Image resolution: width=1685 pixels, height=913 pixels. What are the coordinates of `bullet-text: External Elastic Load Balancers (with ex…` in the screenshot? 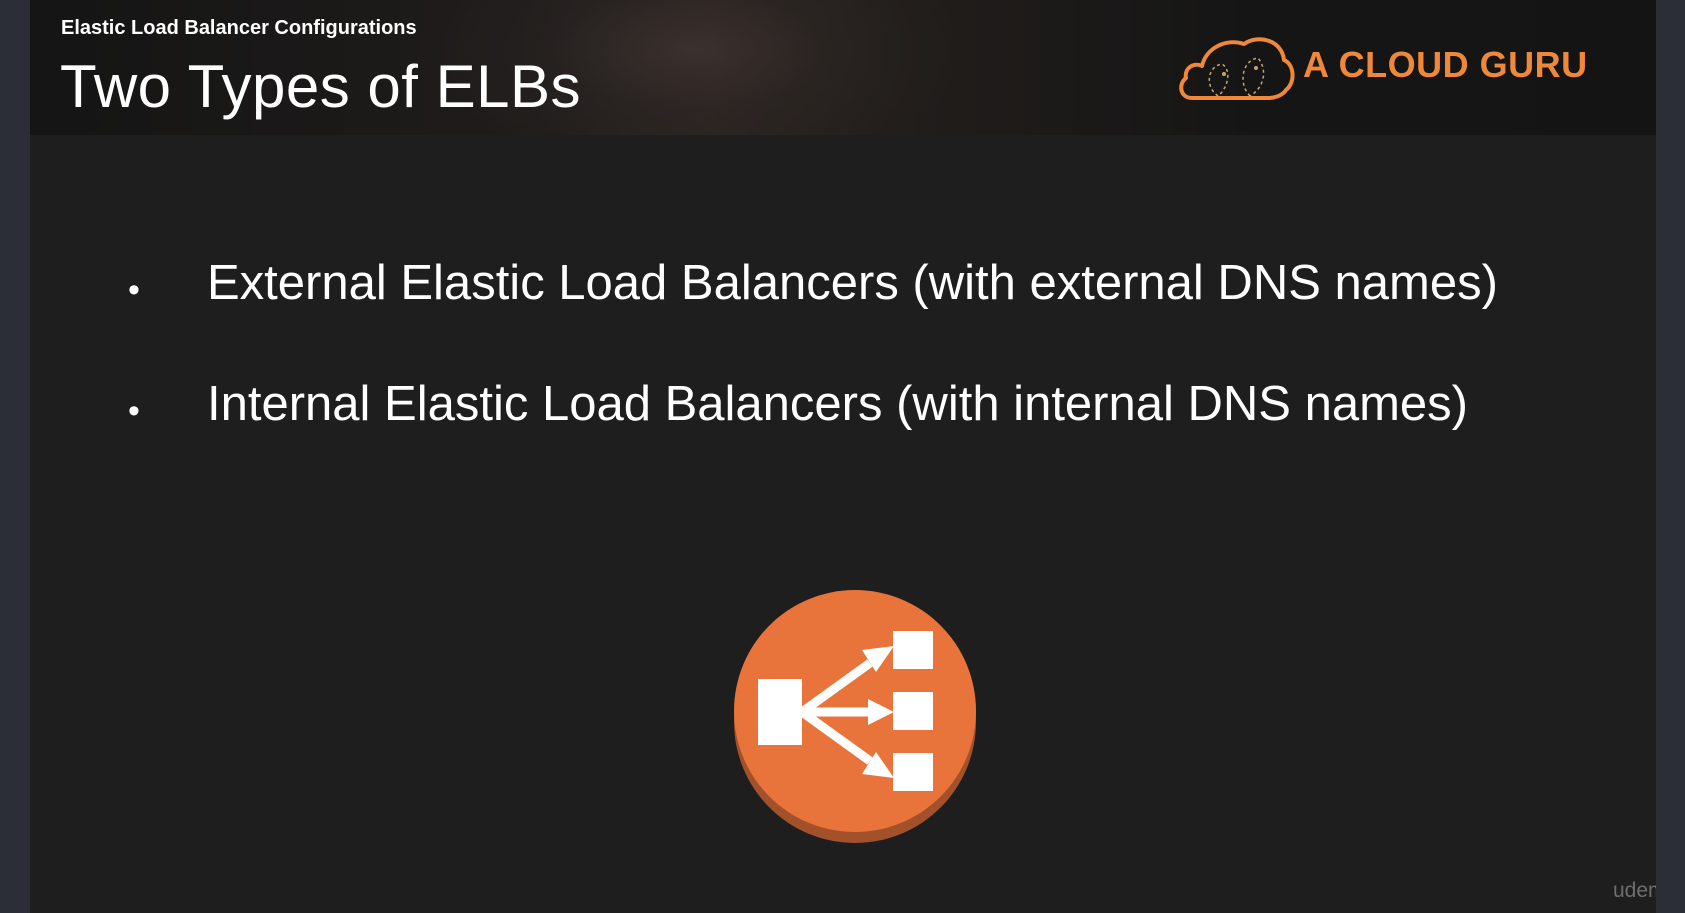 It's located at (852, 283).